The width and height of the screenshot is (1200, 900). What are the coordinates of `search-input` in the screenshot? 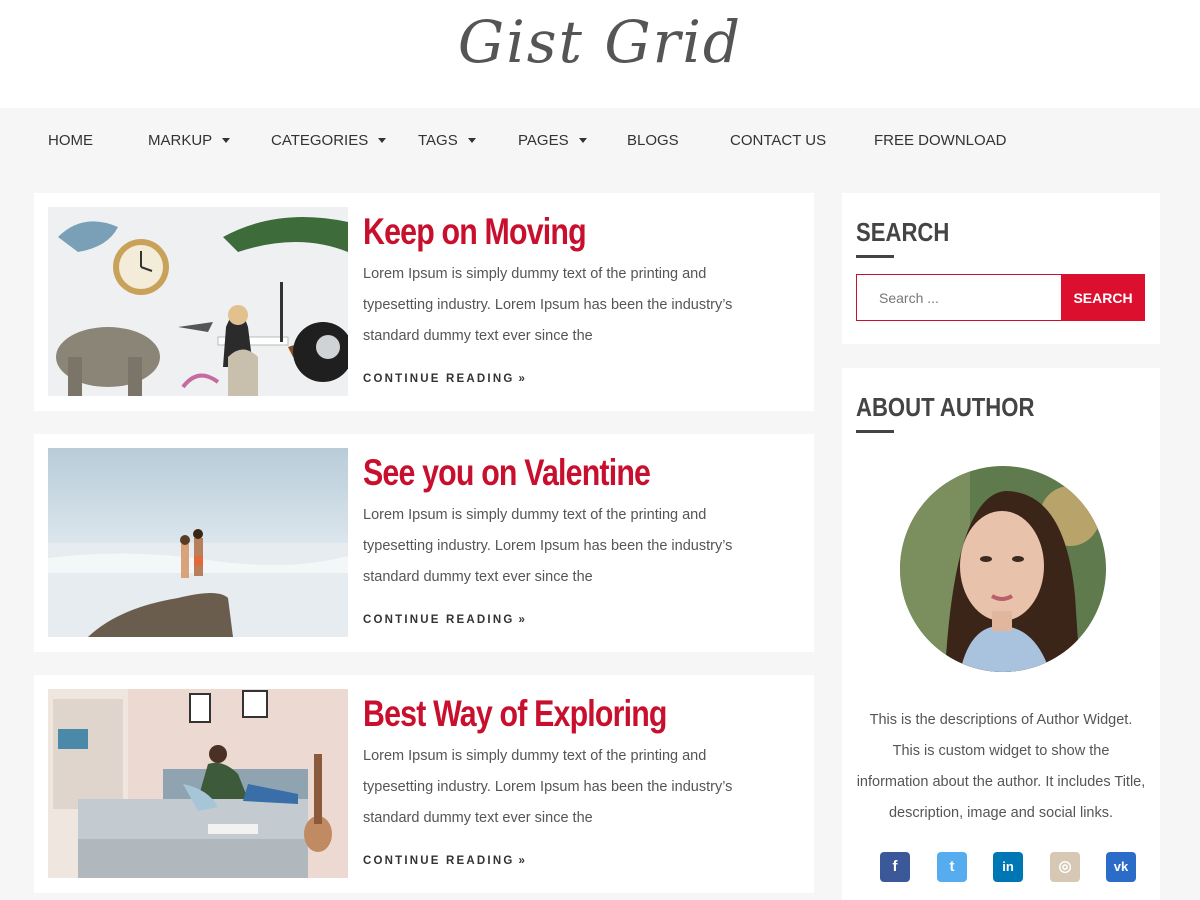 It's located at (959, 297).